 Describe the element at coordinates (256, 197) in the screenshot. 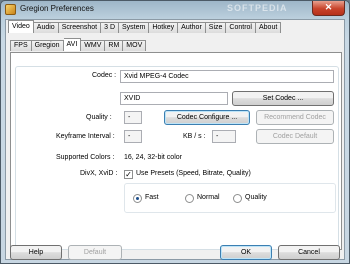

I see `preset-quality-label: Quality` at that location.